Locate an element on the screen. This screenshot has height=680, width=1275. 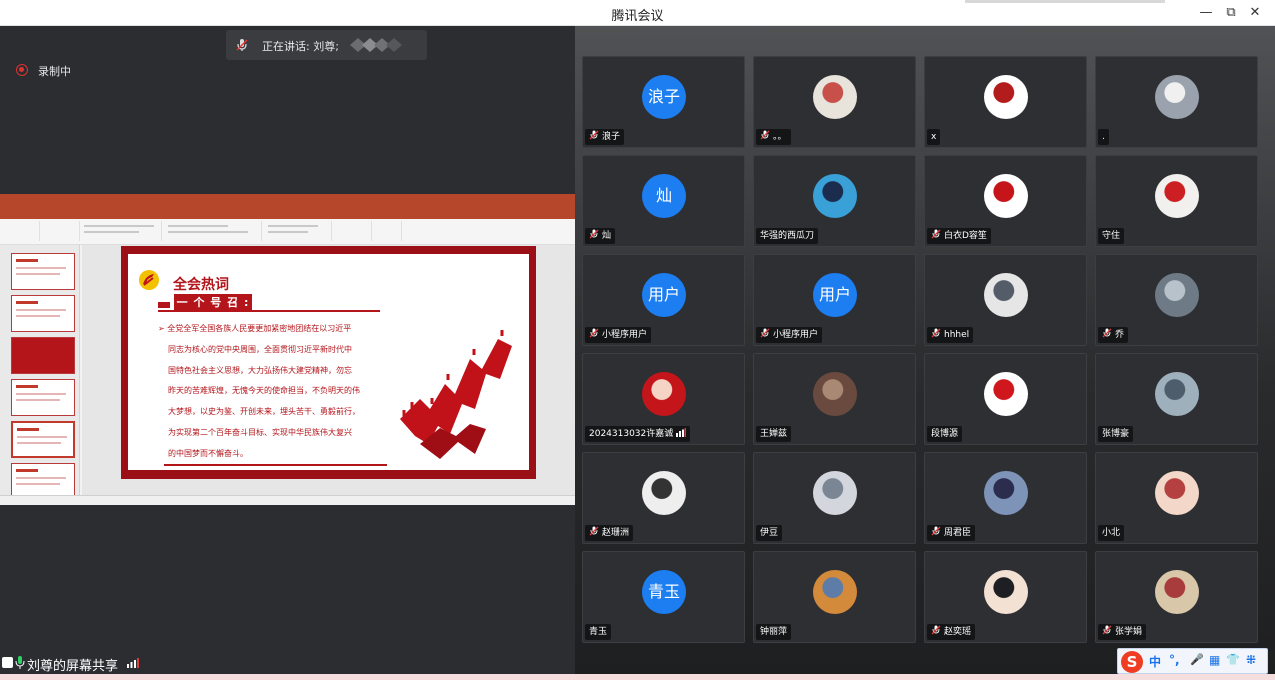
participant-name: 白衣D容笙 is located at coordinates (965, 236).